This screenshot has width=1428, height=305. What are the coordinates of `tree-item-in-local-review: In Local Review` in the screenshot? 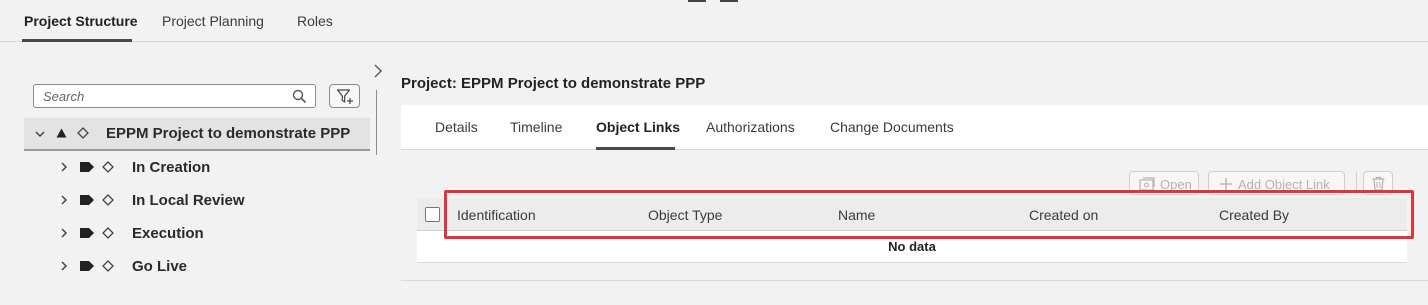 It's located at (197, 200).